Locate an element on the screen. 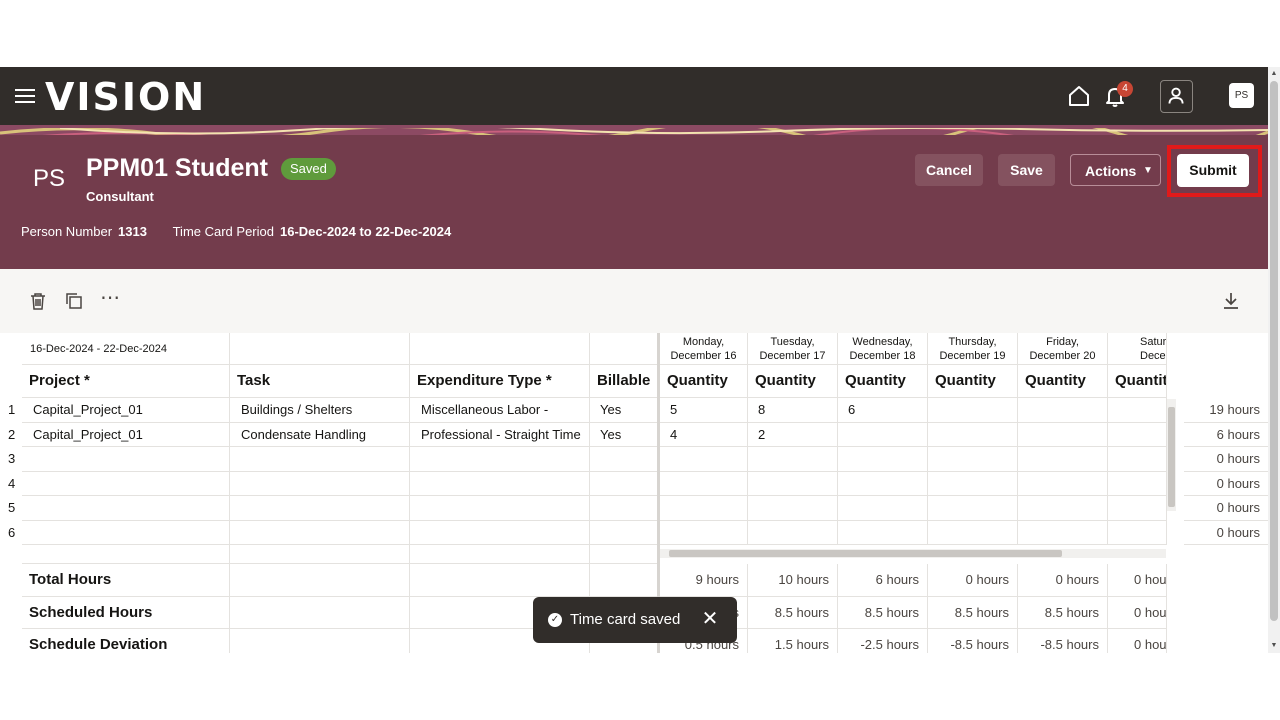  footer-value: 1.5 hours is located at coordinates (793, 641).